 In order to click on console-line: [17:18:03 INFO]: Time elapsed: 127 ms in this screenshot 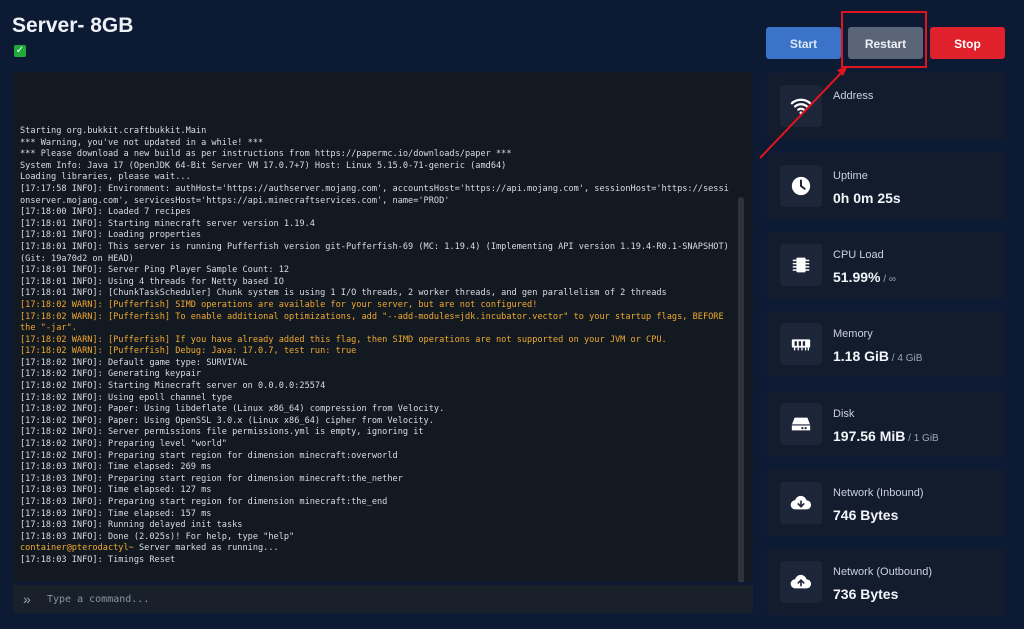, I will do `click(116, 490)`.